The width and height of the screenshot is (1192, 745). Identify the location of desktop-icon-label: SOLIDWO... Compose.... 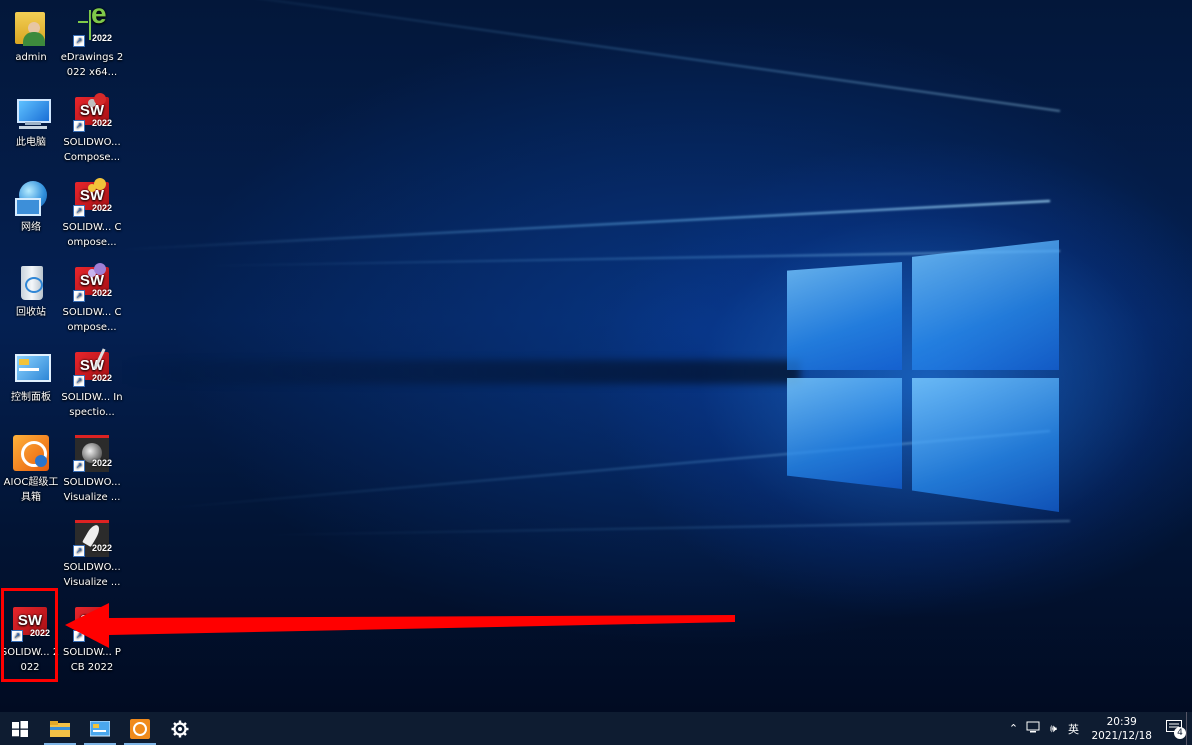
(92, 150).